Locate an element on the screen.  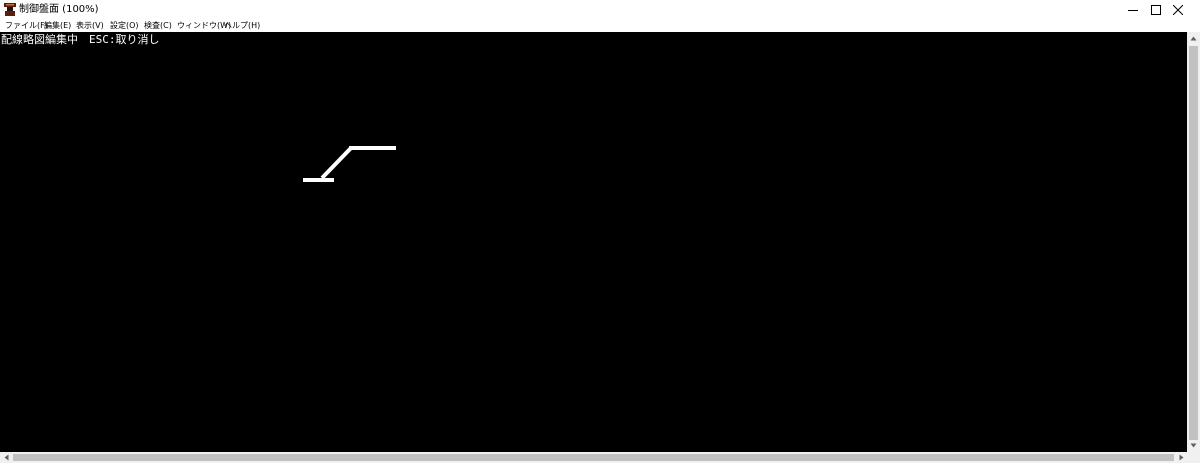
horizontal-scrollbar is located at coordinates (593, 457).